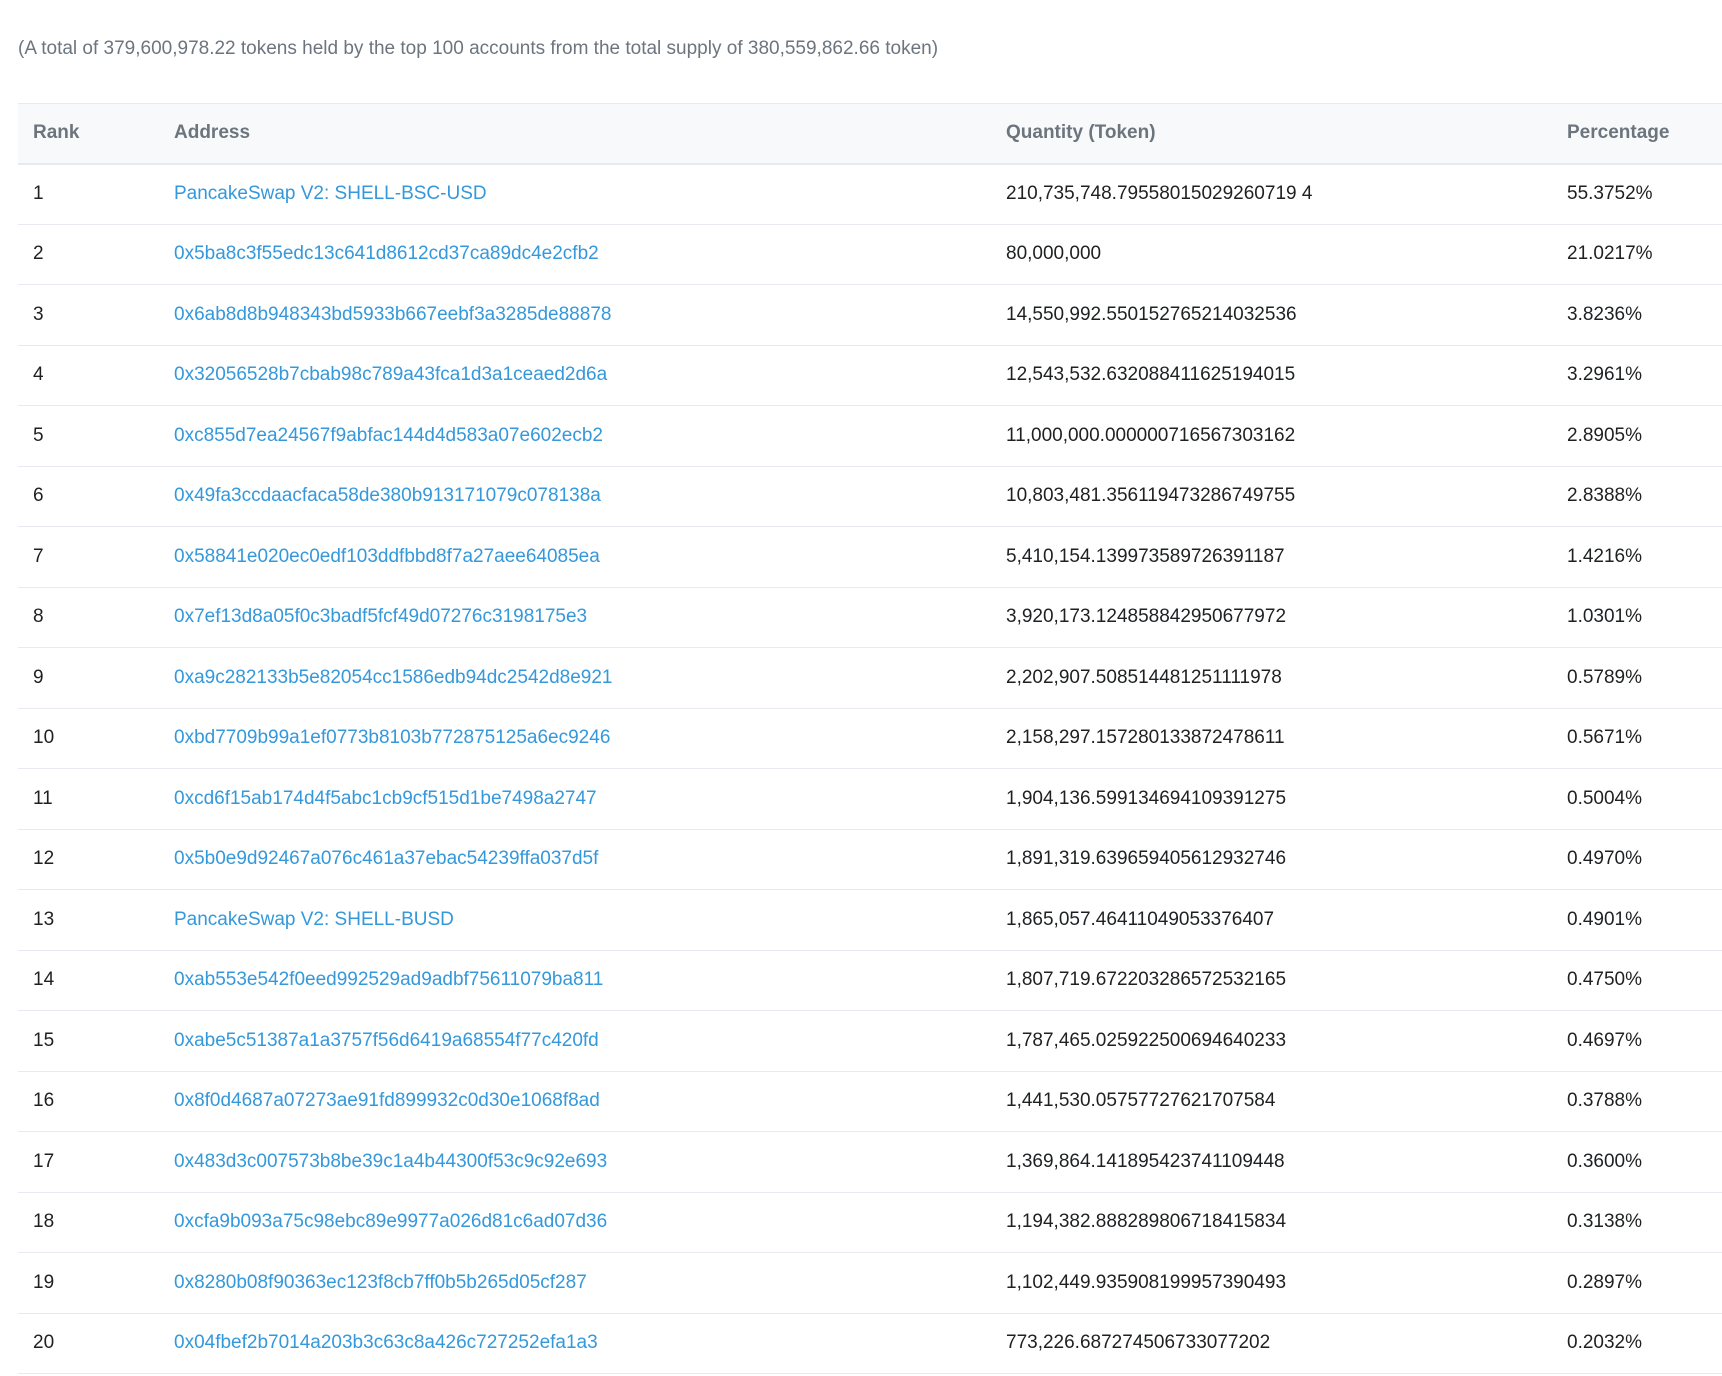 The image size is (1722, 1376). Describe the element at coordinates (1145, 556) in the screenshot. I see `quantity-cell: 5,410,154.139973589726391187` at that location.